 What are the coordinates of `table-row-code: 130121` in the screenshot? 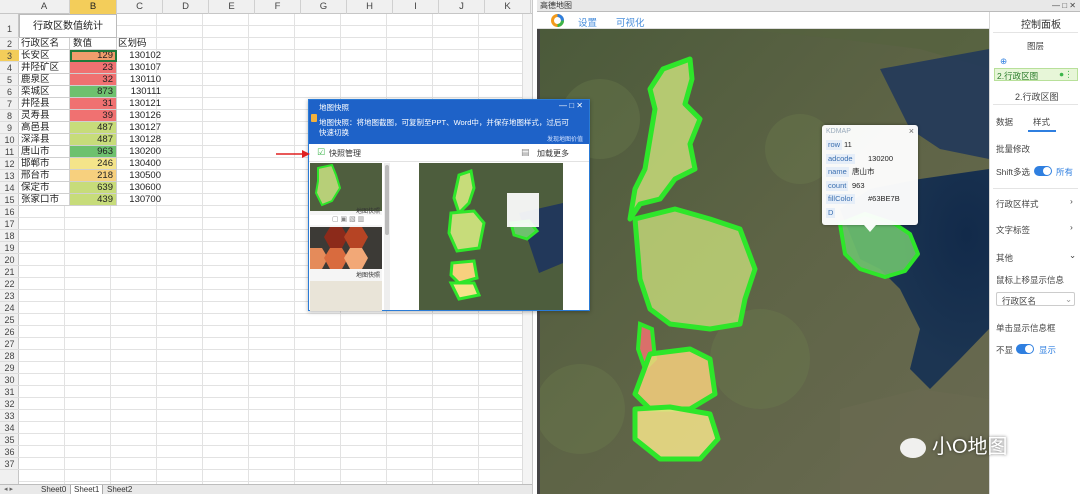 It's located at (140, 104).